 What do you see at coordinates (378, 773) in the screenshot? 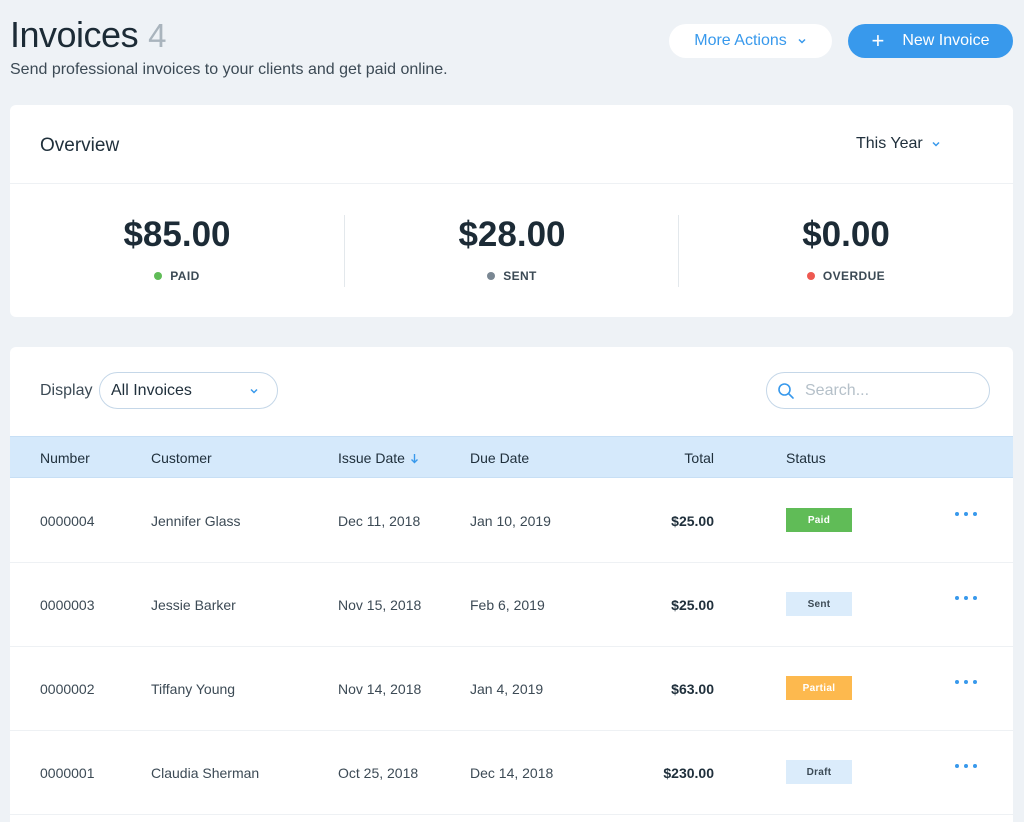
I see `issue-date: Oct 25, 2018` at bounding box center [378, 773].